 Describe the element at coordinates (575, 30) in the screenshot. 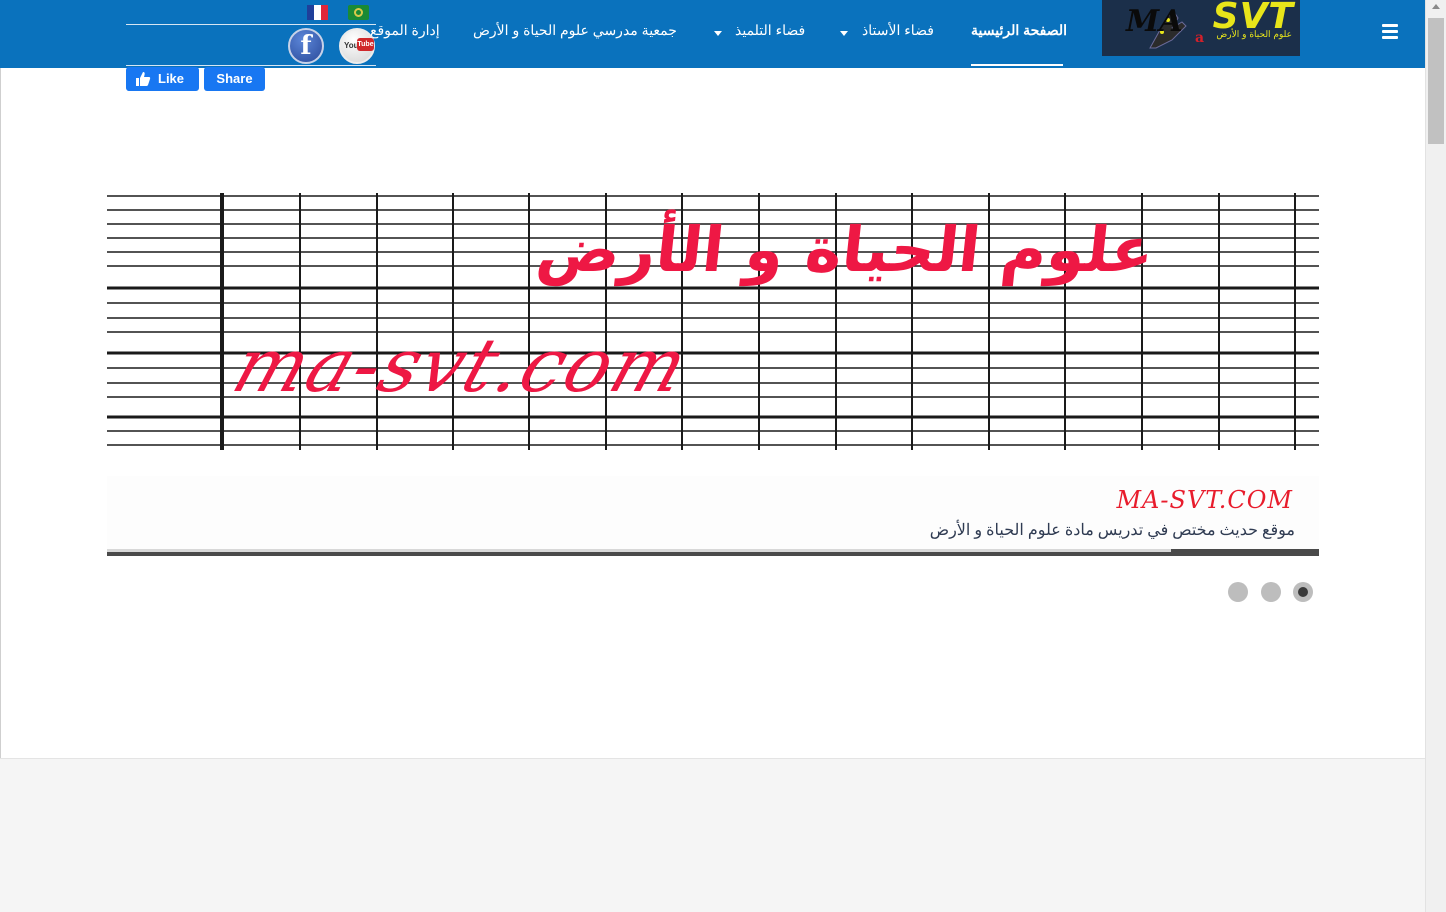

I see `nav-association: جمعية مدرسي علوم الحياة و الأرض` at that location.